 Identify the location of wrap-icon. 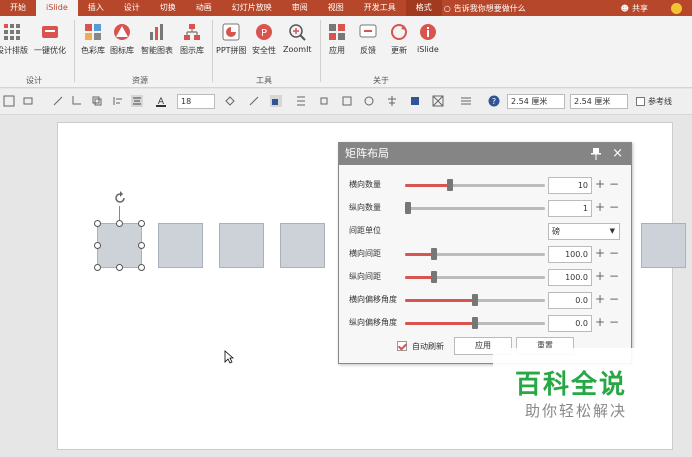
(438, 101).